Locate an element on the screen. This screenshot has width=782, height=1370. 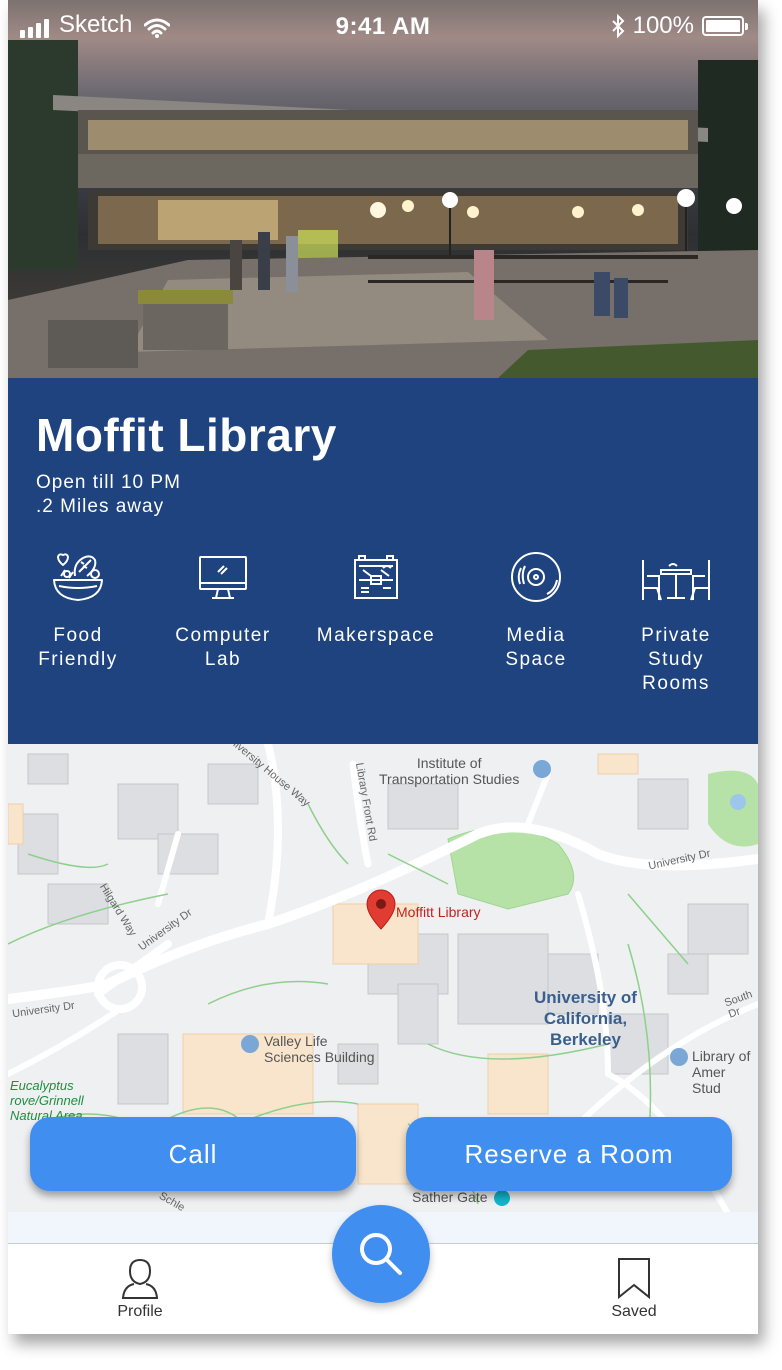
bluetooth-icon is located at coordinates (618, 26).